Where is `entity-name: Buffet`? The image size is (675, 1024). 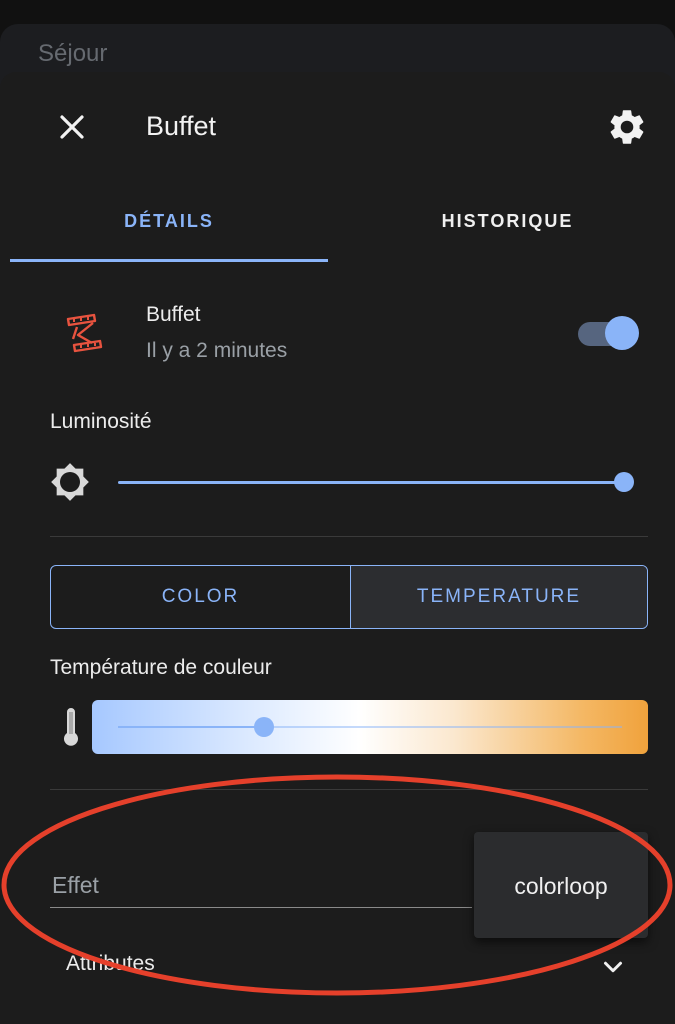
entity-name: Buffet is located at coordinates (173, 314).